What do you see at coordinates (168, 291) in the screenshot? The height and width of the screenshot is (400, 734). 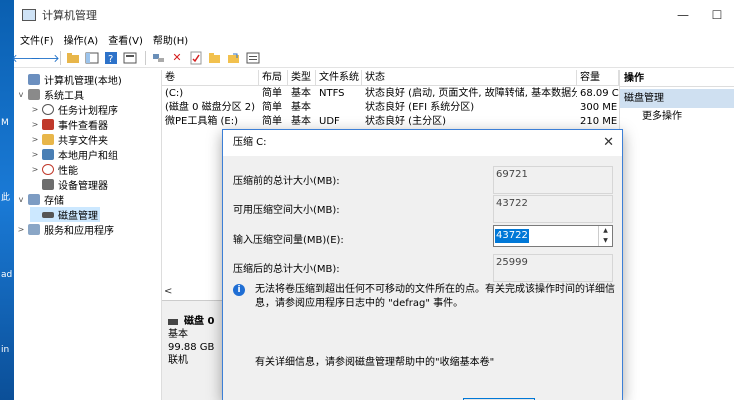 I see `scroll-left-button: <` at bounding box center [168, 291].